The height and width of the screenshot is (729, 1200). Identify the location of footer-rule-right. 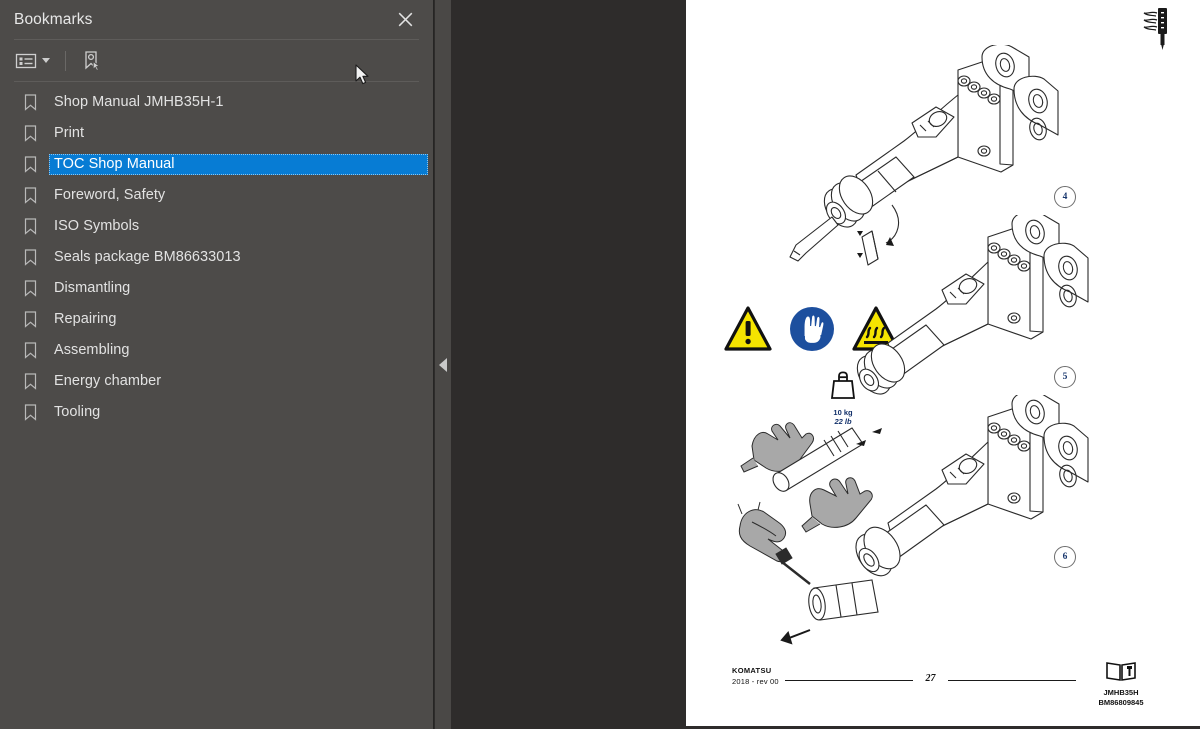
(1012, 680).